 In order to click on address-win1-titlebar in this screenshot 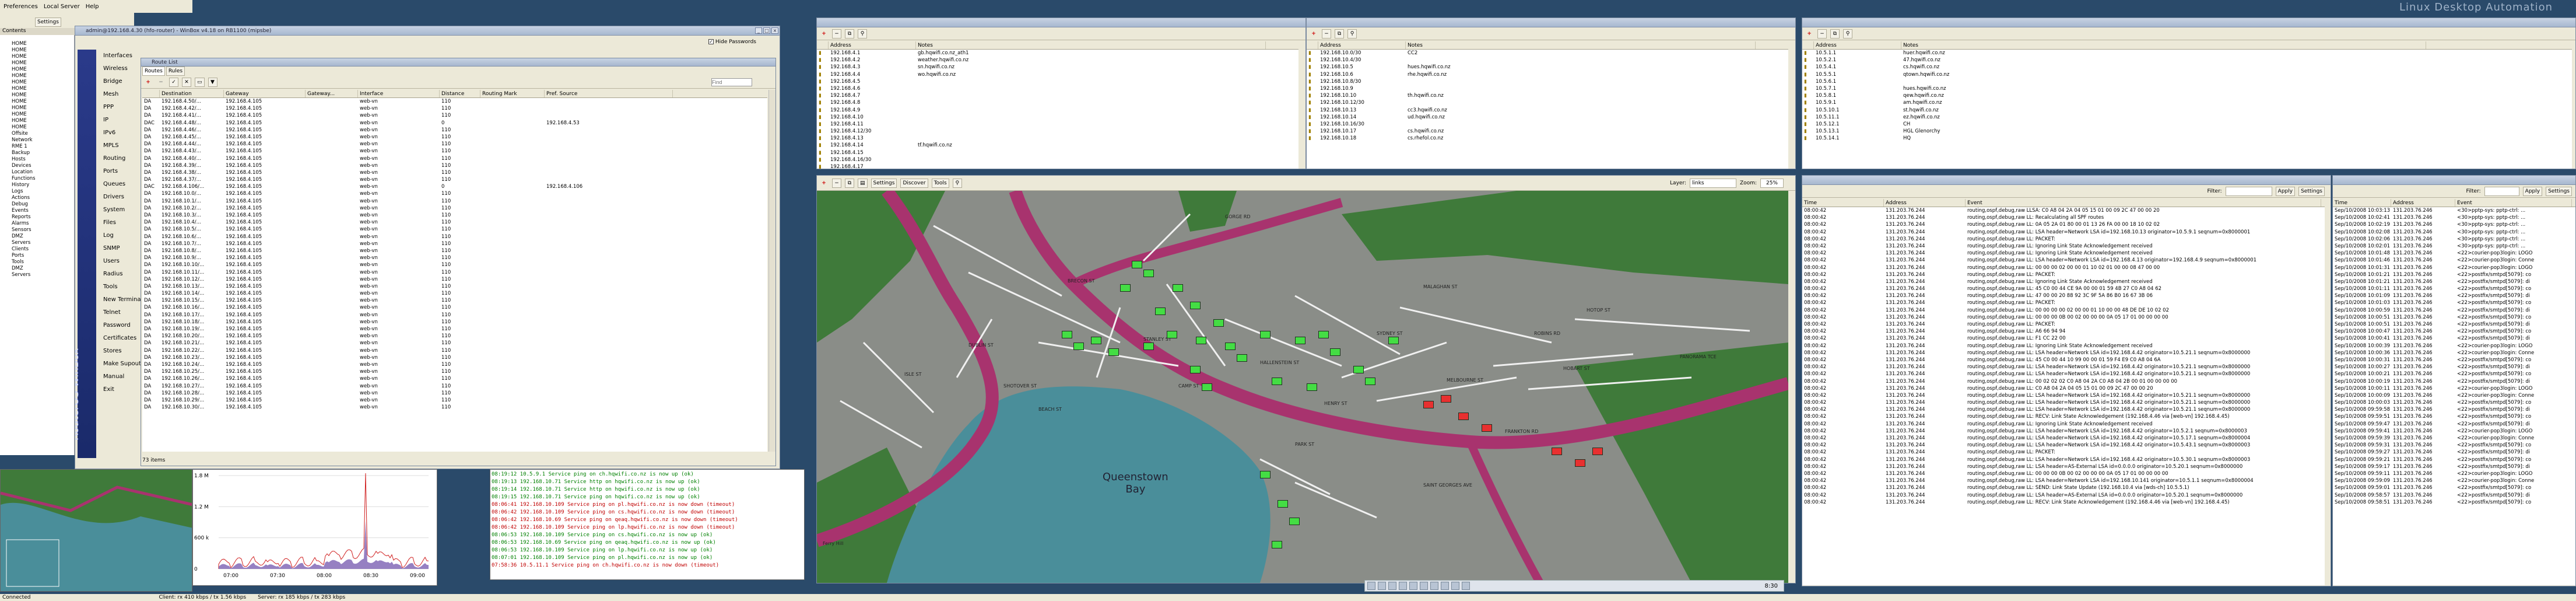, I will do `click(1061, 22)`.